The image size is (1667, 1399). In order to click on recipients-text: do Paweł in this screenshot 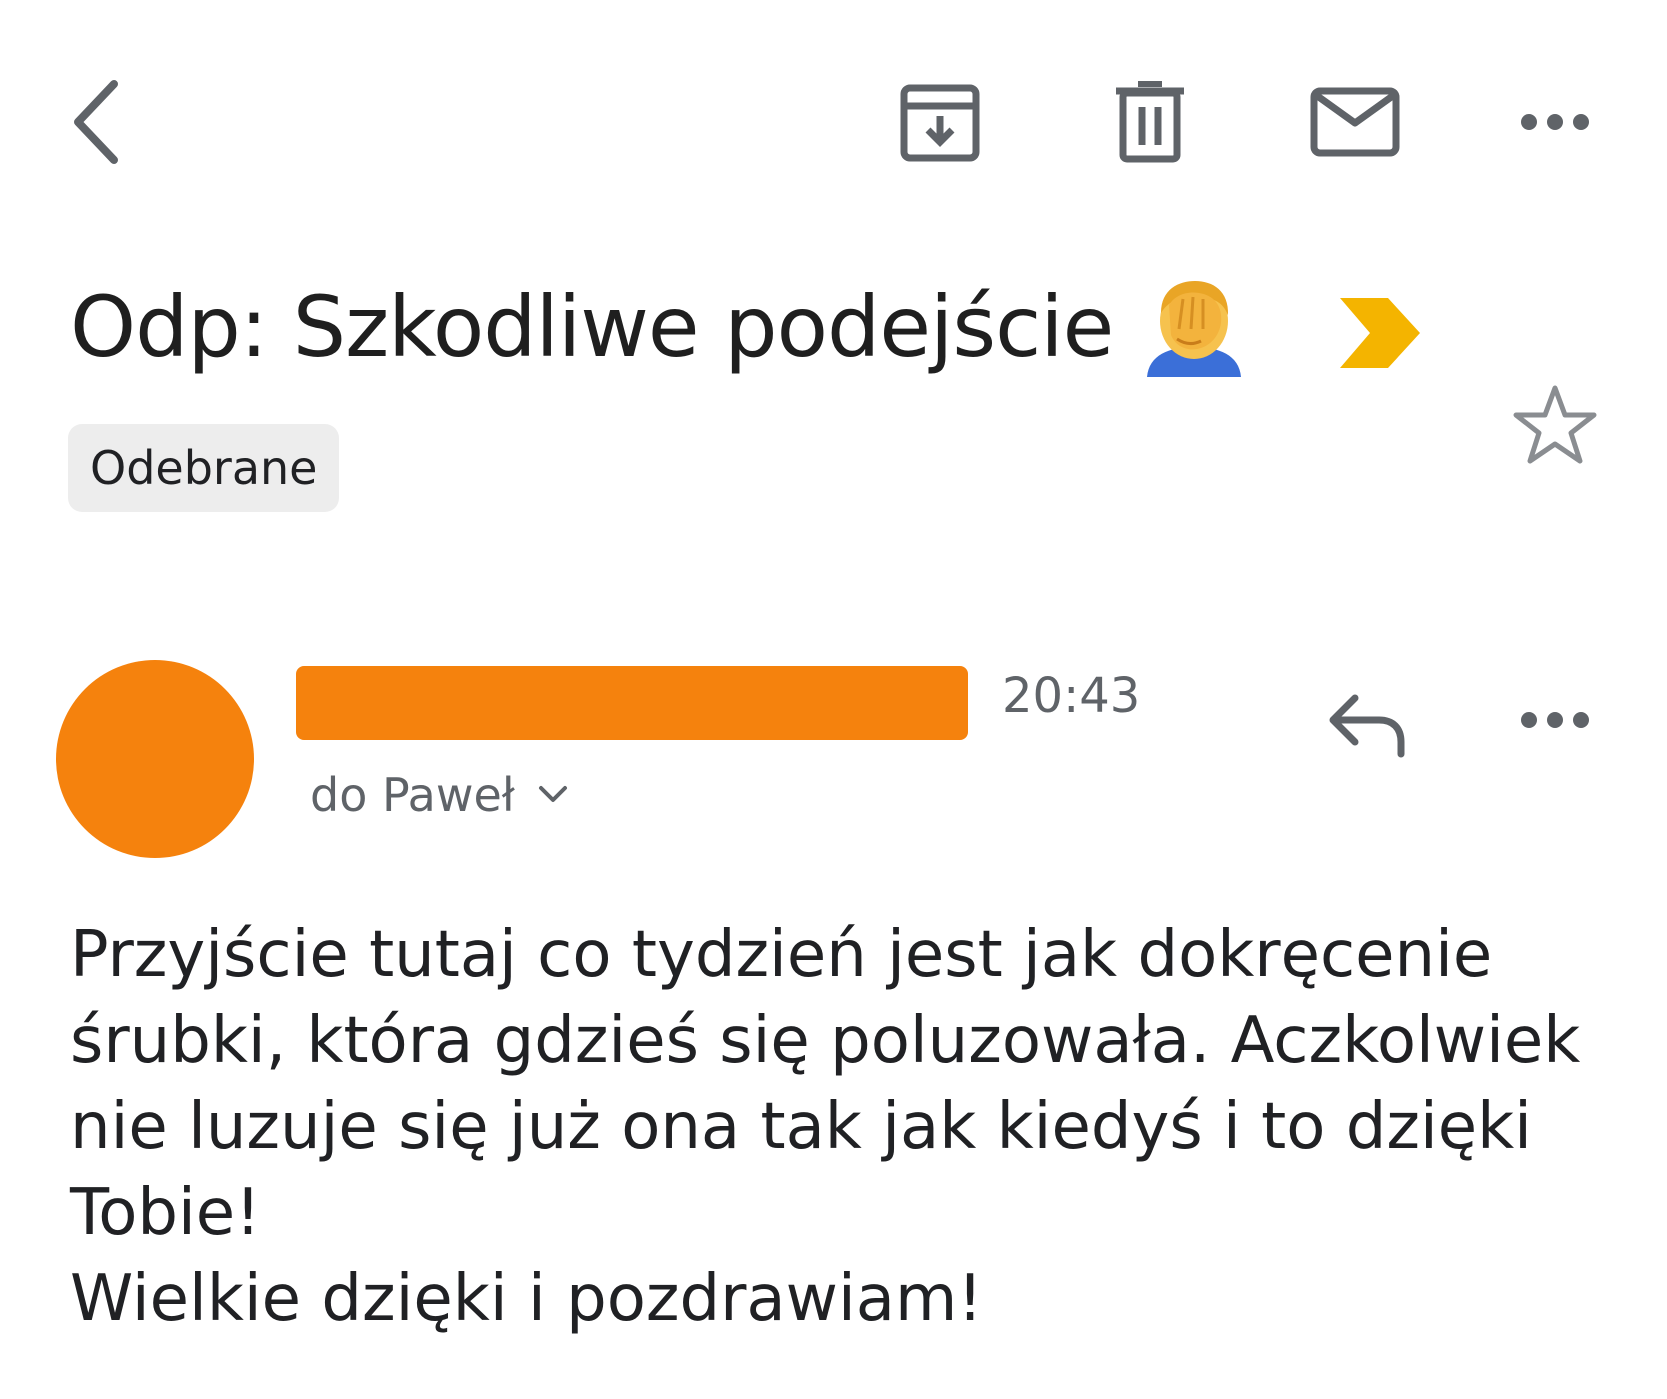, I will do `click(412, 795)`.